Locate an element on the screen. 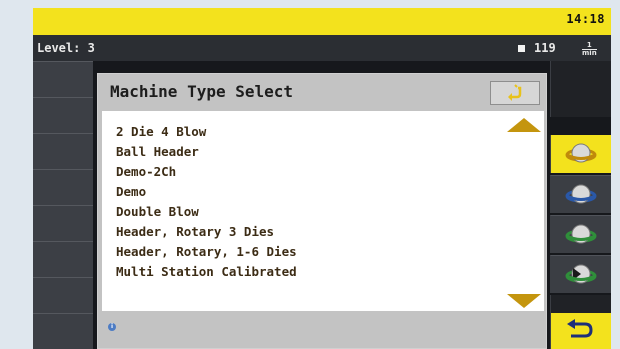 The width and height of the screenshot is (620, 349). left-softkey-panel is located at coordinates (63, 205).